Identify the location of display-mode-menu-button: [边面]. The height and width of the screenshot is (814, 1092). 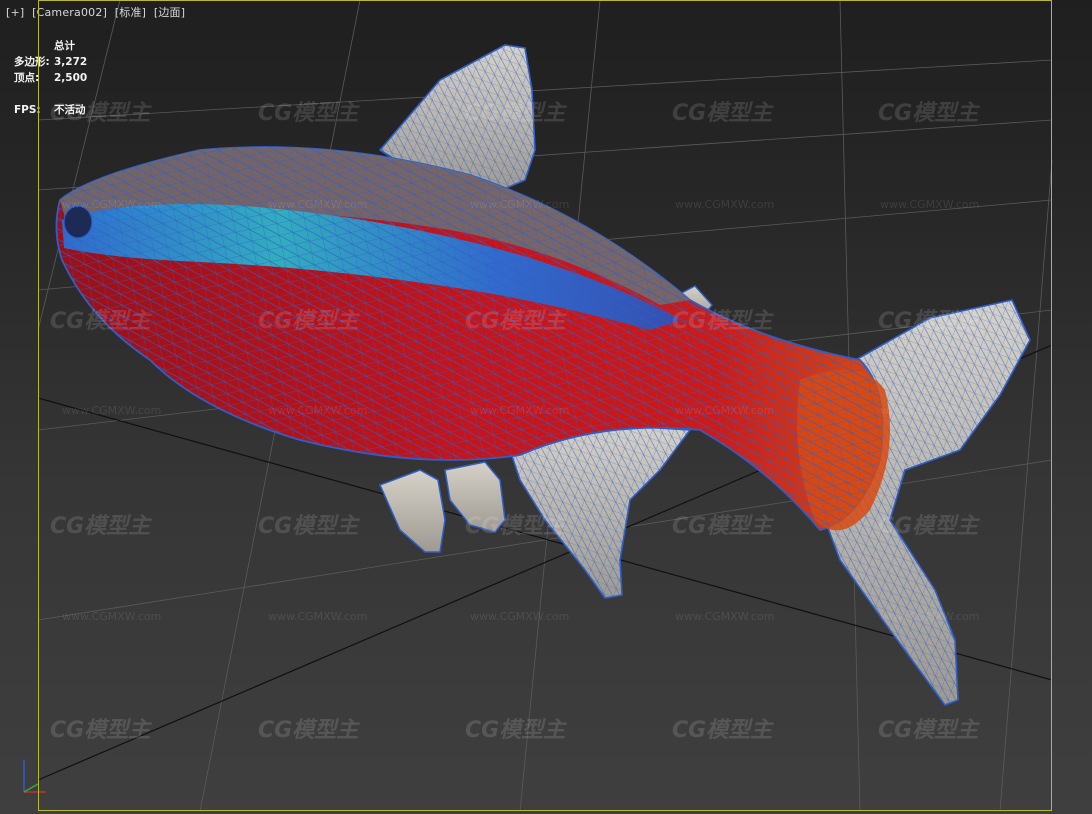
(169, 12).